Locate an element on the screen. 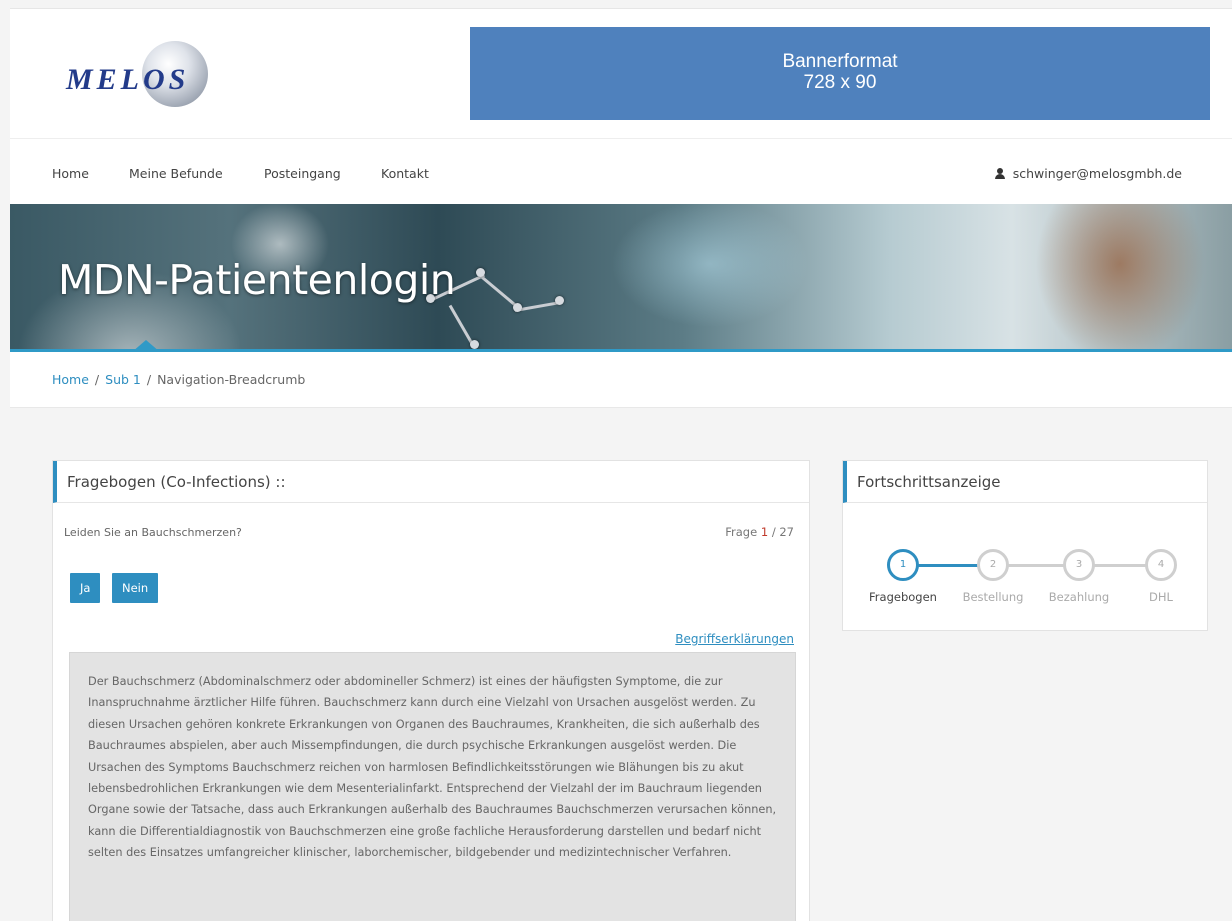  step-bestellung: 2 Bestellung is located at coordinates (993, 576).